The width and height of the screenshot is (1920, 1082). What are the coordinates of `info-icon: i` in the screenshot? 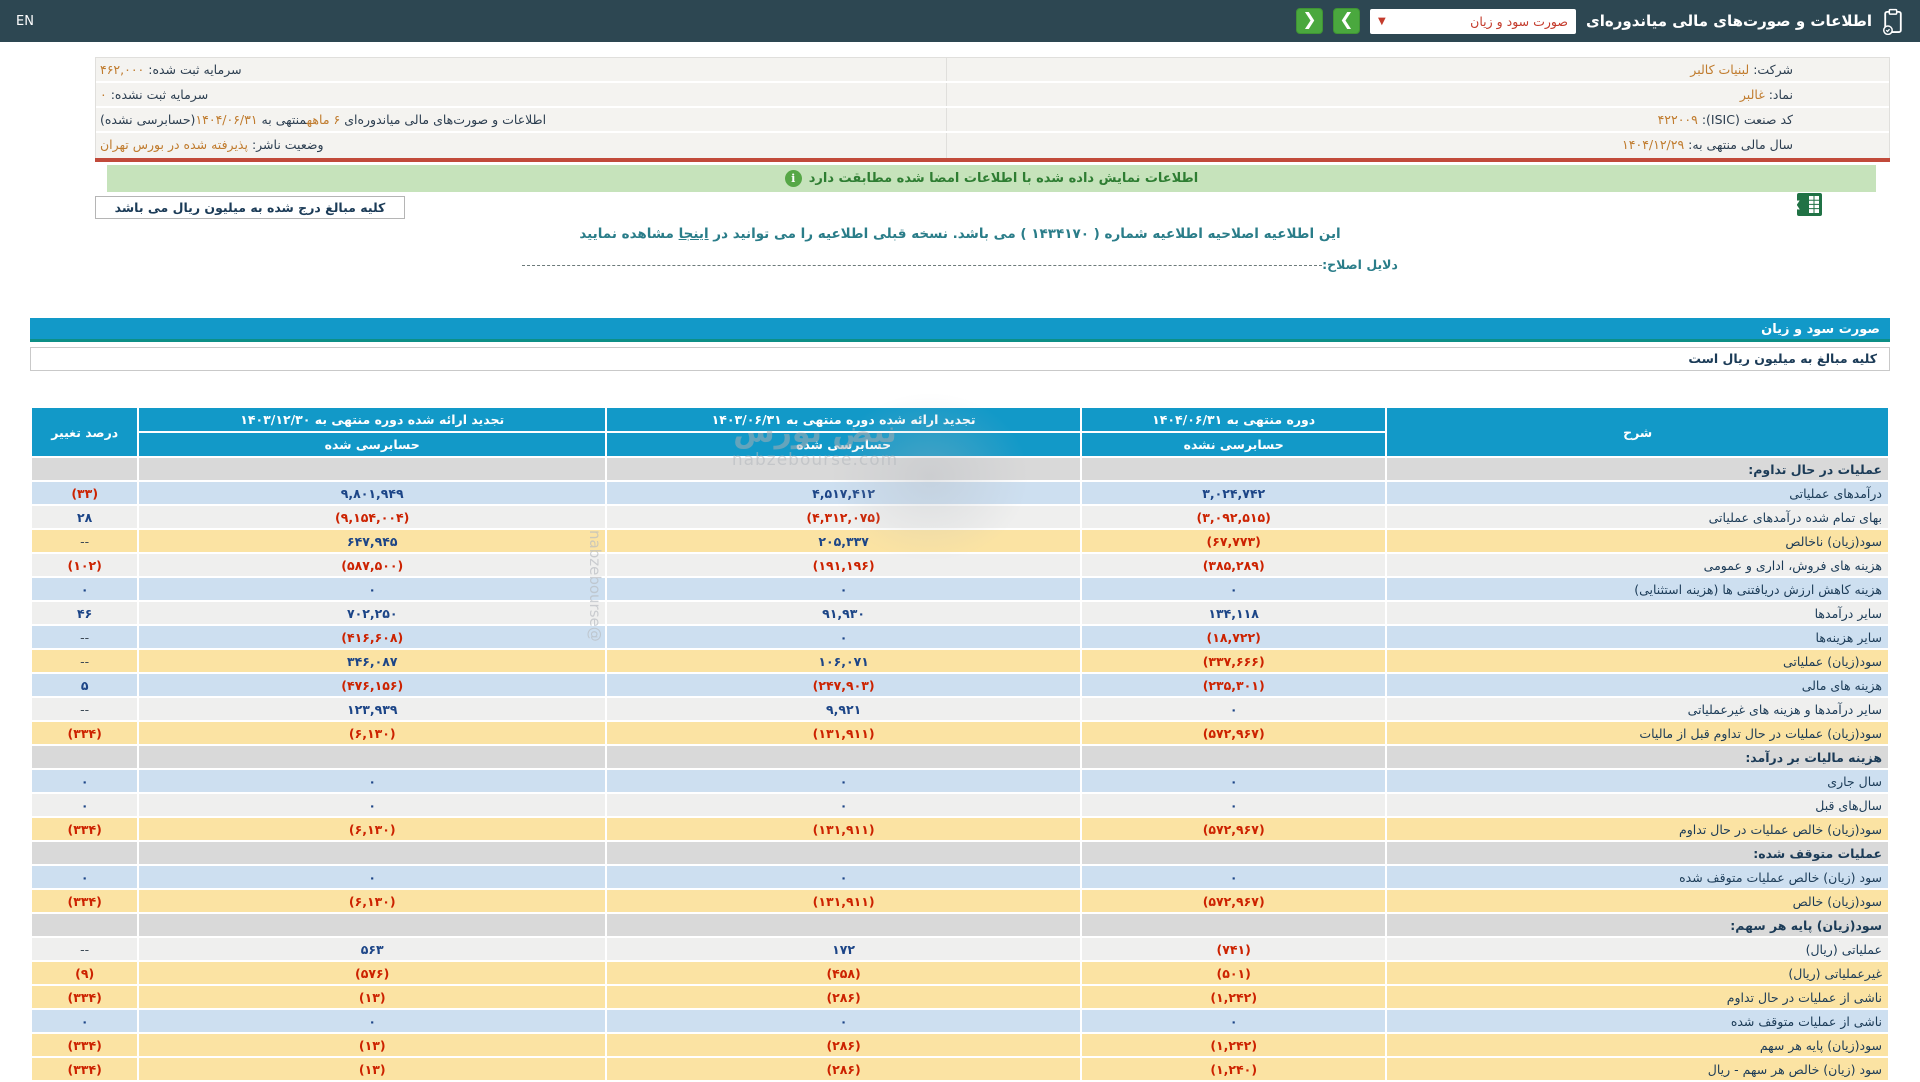 It's located at (793, 178).